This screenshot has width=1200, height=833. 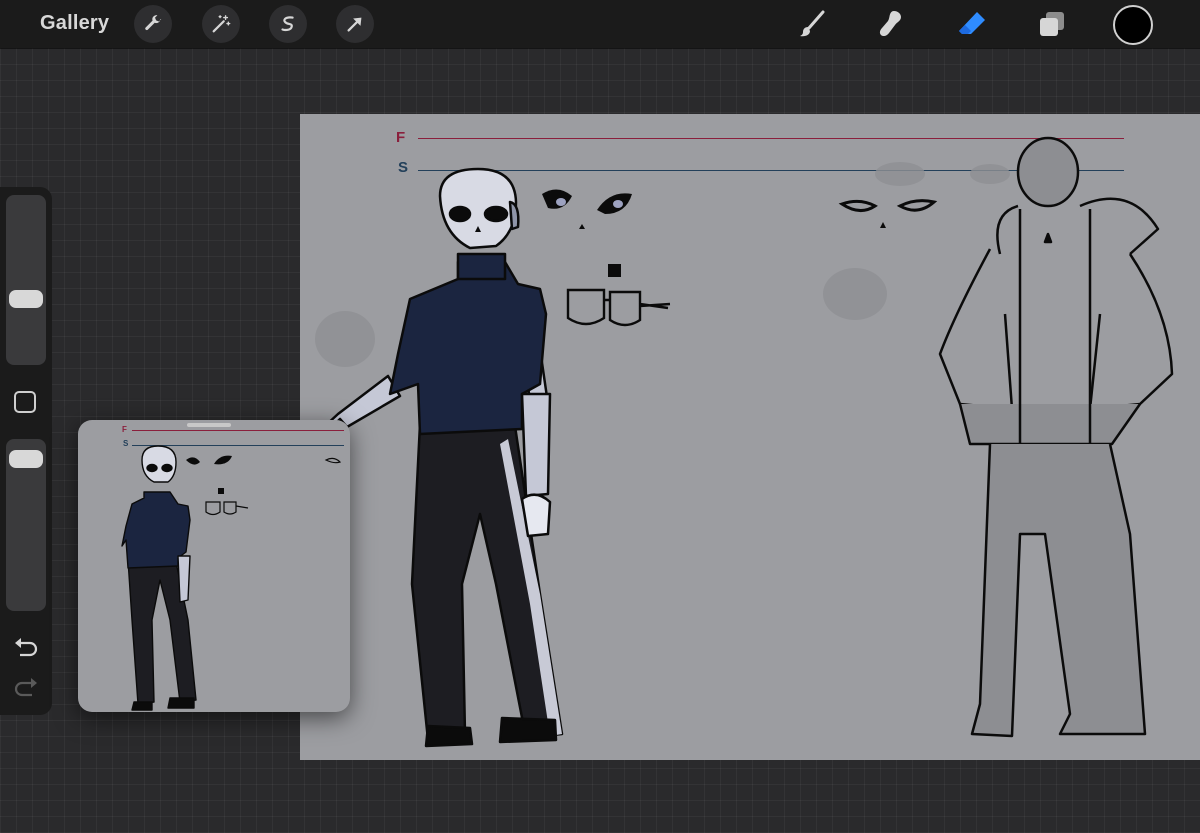 What do you see at coordinates (221, 24) in the screenshot?
I see `magic-wand-icon` at bounding box center [221, 24].